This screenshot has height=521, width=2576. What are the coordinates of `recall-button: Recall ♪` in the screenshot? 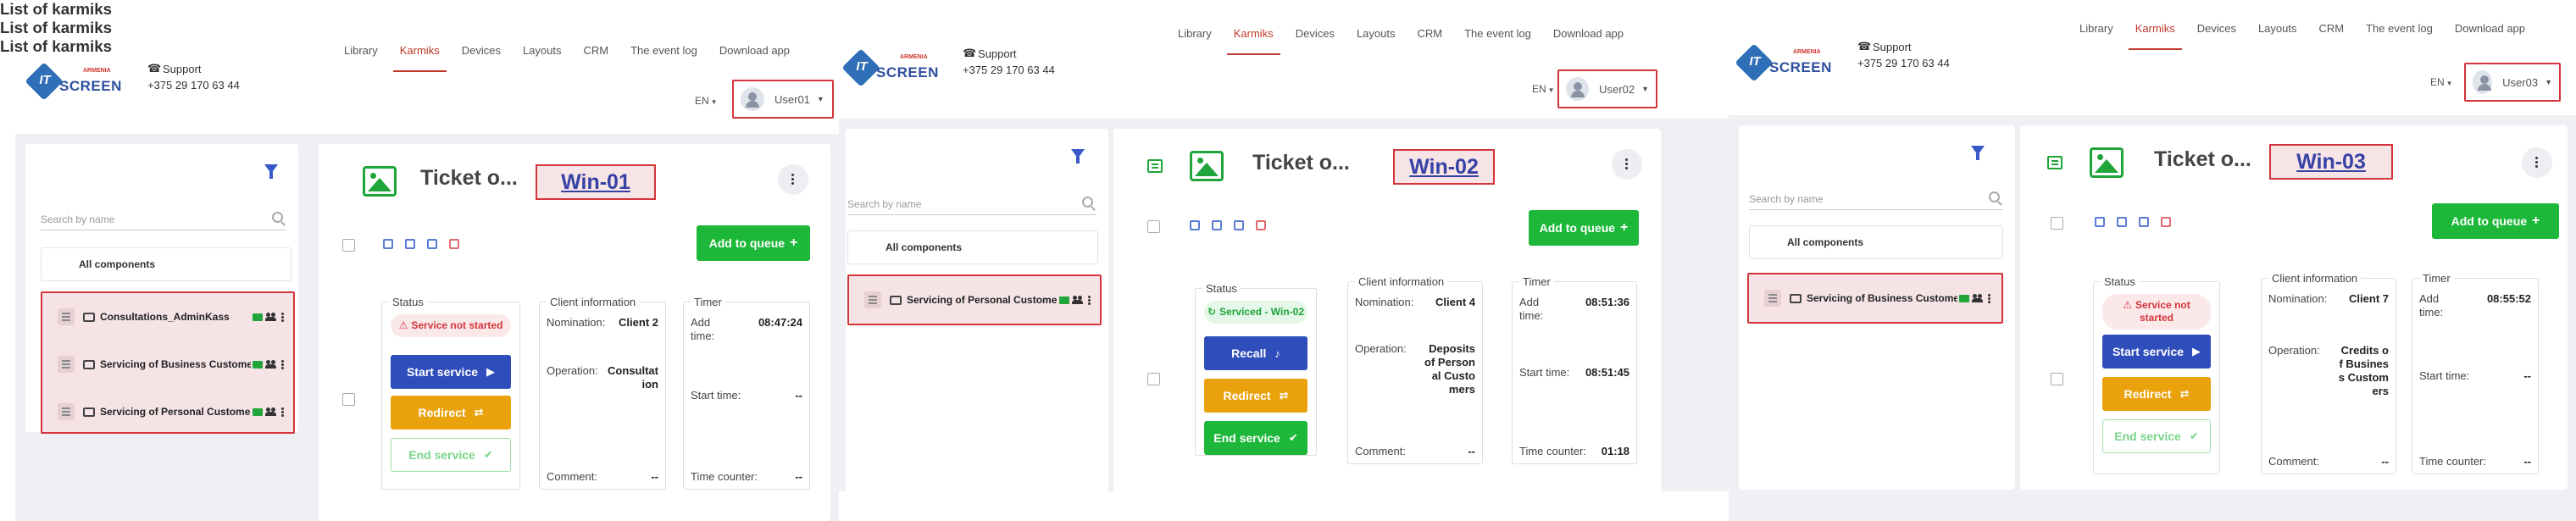 It's located at (1255, 353).